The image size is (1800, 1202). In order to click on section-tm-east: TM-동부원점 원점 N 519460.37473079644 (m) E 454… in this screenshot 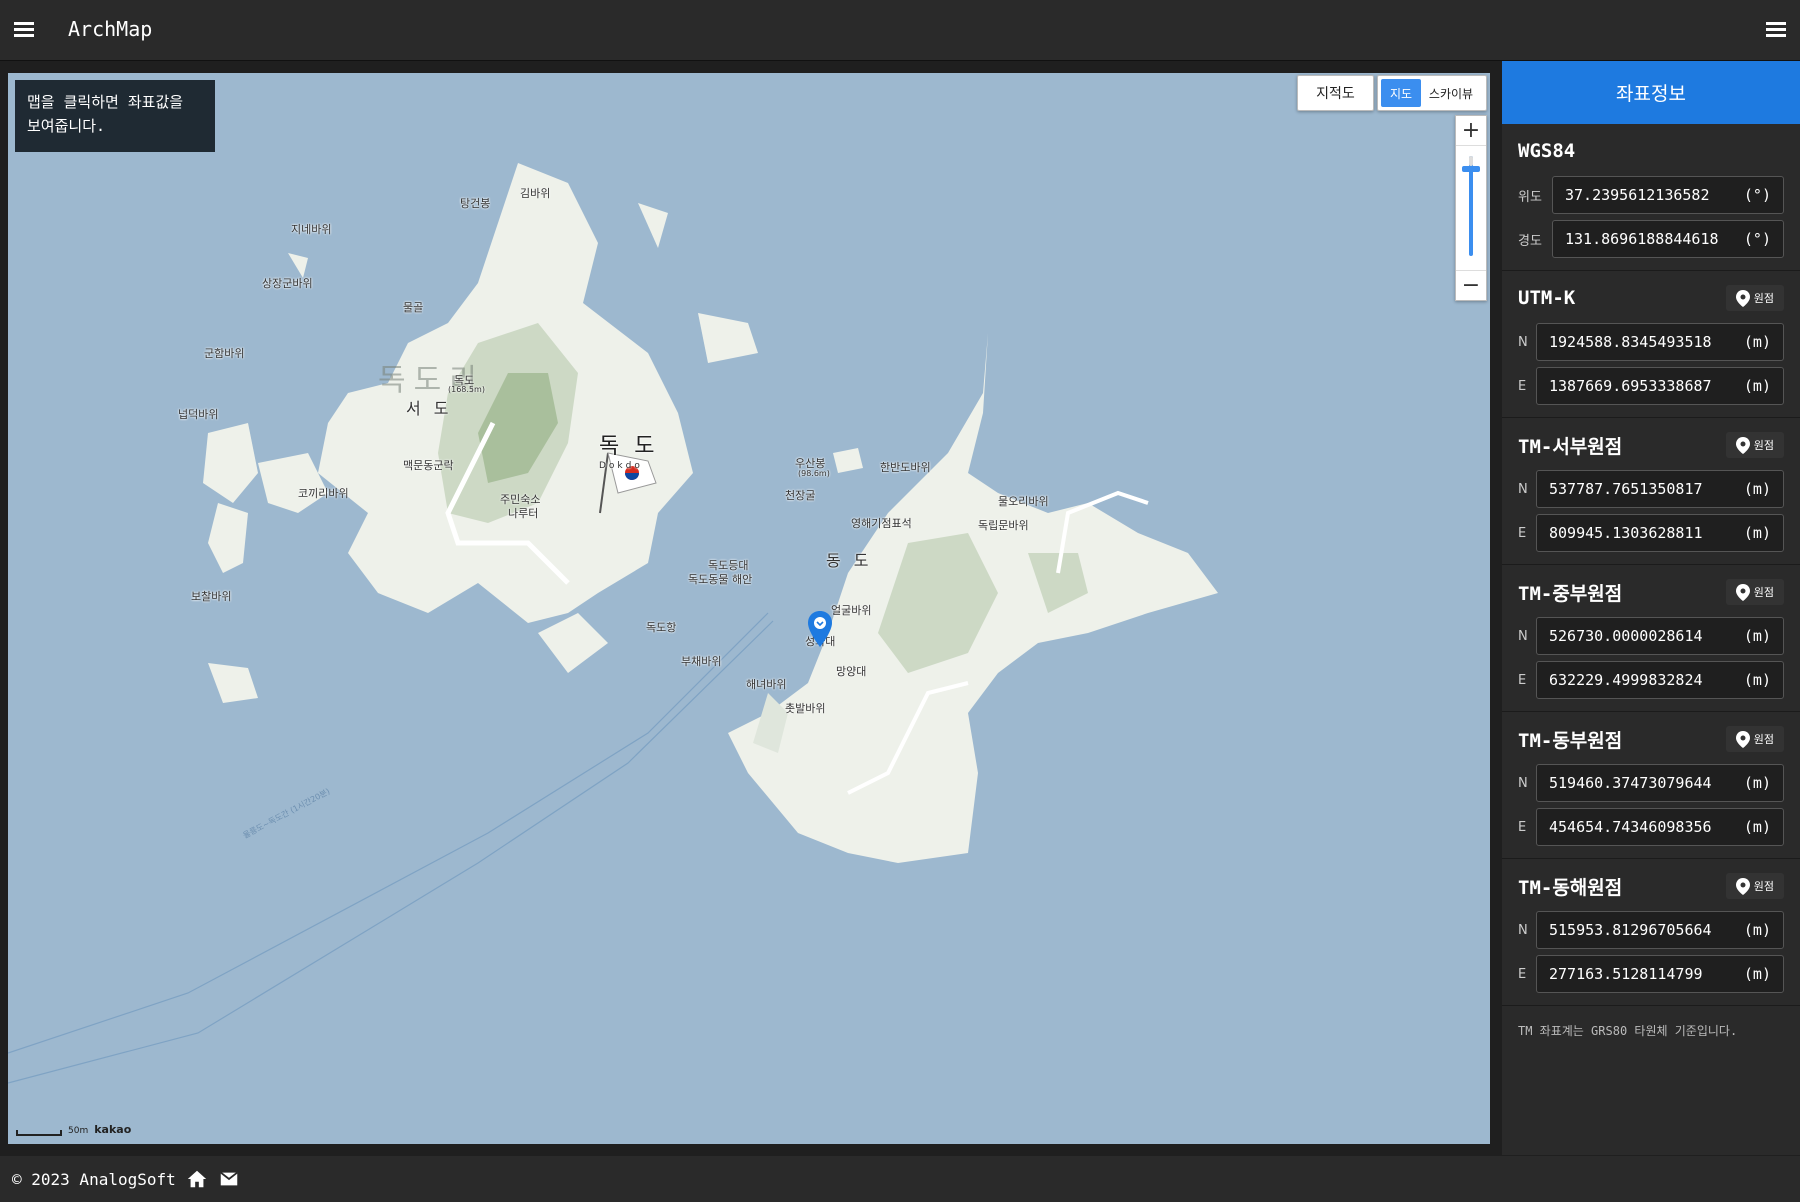, I will do `click(1651, 785)`.